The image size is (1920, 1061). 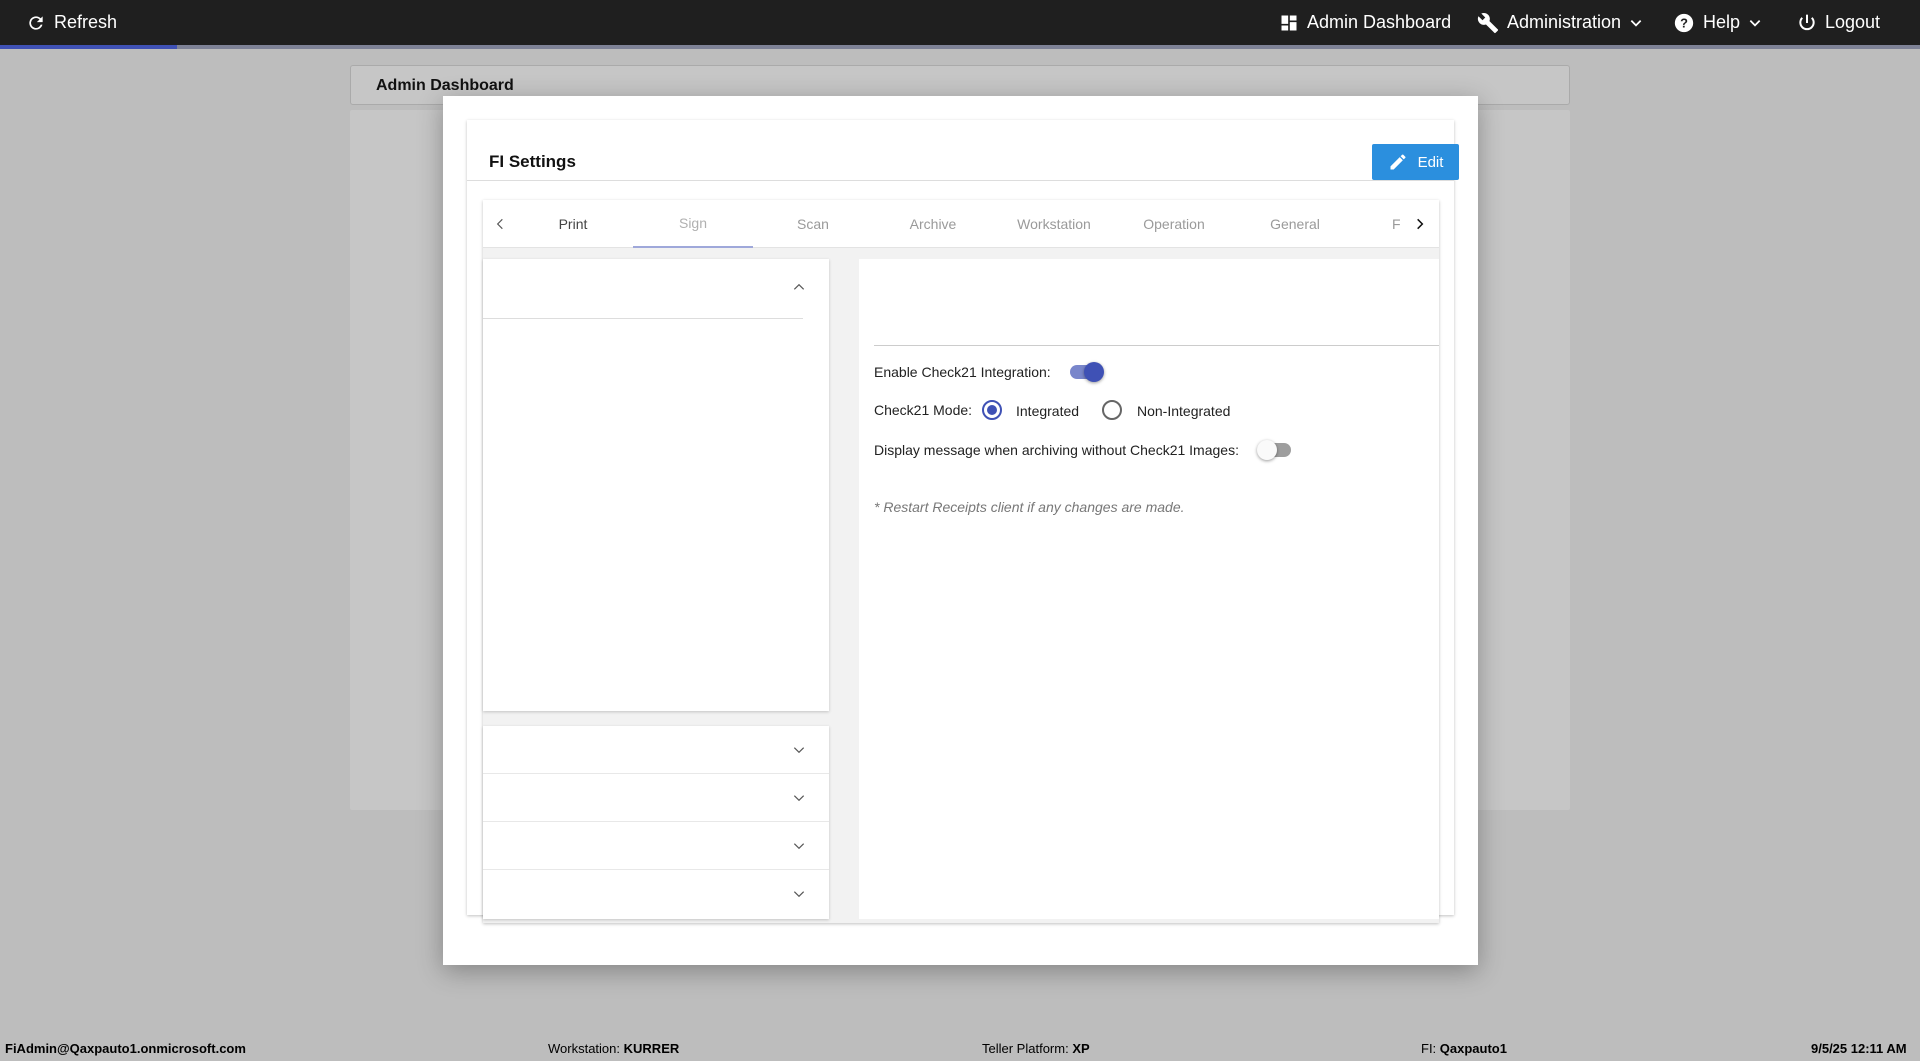 I want to click on administration-menu: Administration, so click(x=1560, y=22).